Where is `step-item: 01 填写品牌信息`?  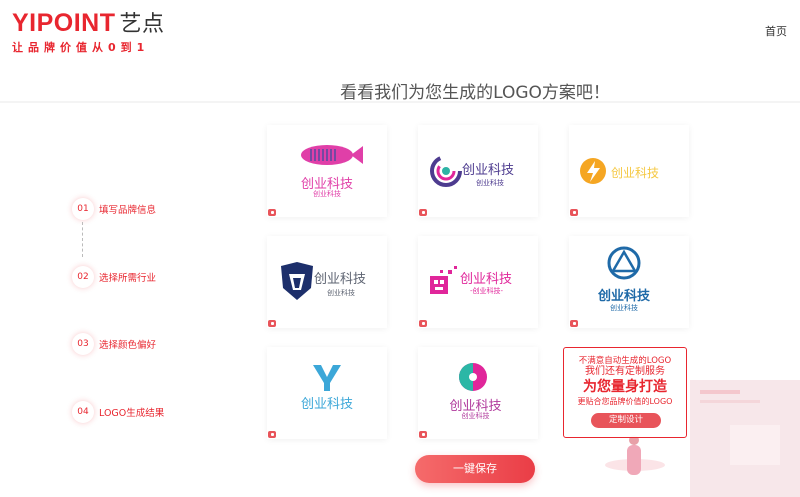
step-item: 01 填写品牌信息 is located at coordinates (114, 209).